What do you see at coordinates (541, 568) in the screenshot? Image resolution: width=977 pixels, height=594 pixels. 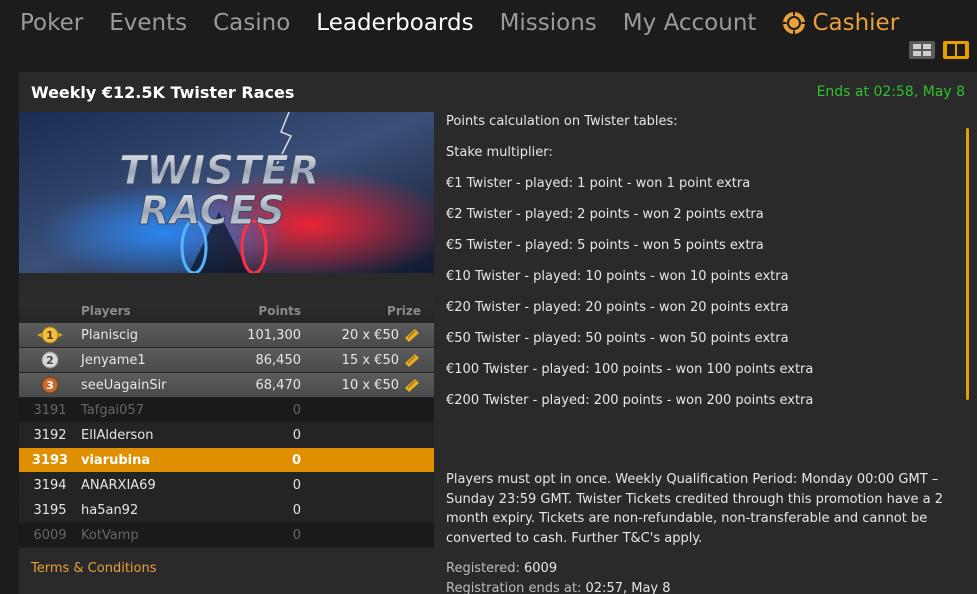 I see `registered-value: 6009` at bounding box center [541, 568].